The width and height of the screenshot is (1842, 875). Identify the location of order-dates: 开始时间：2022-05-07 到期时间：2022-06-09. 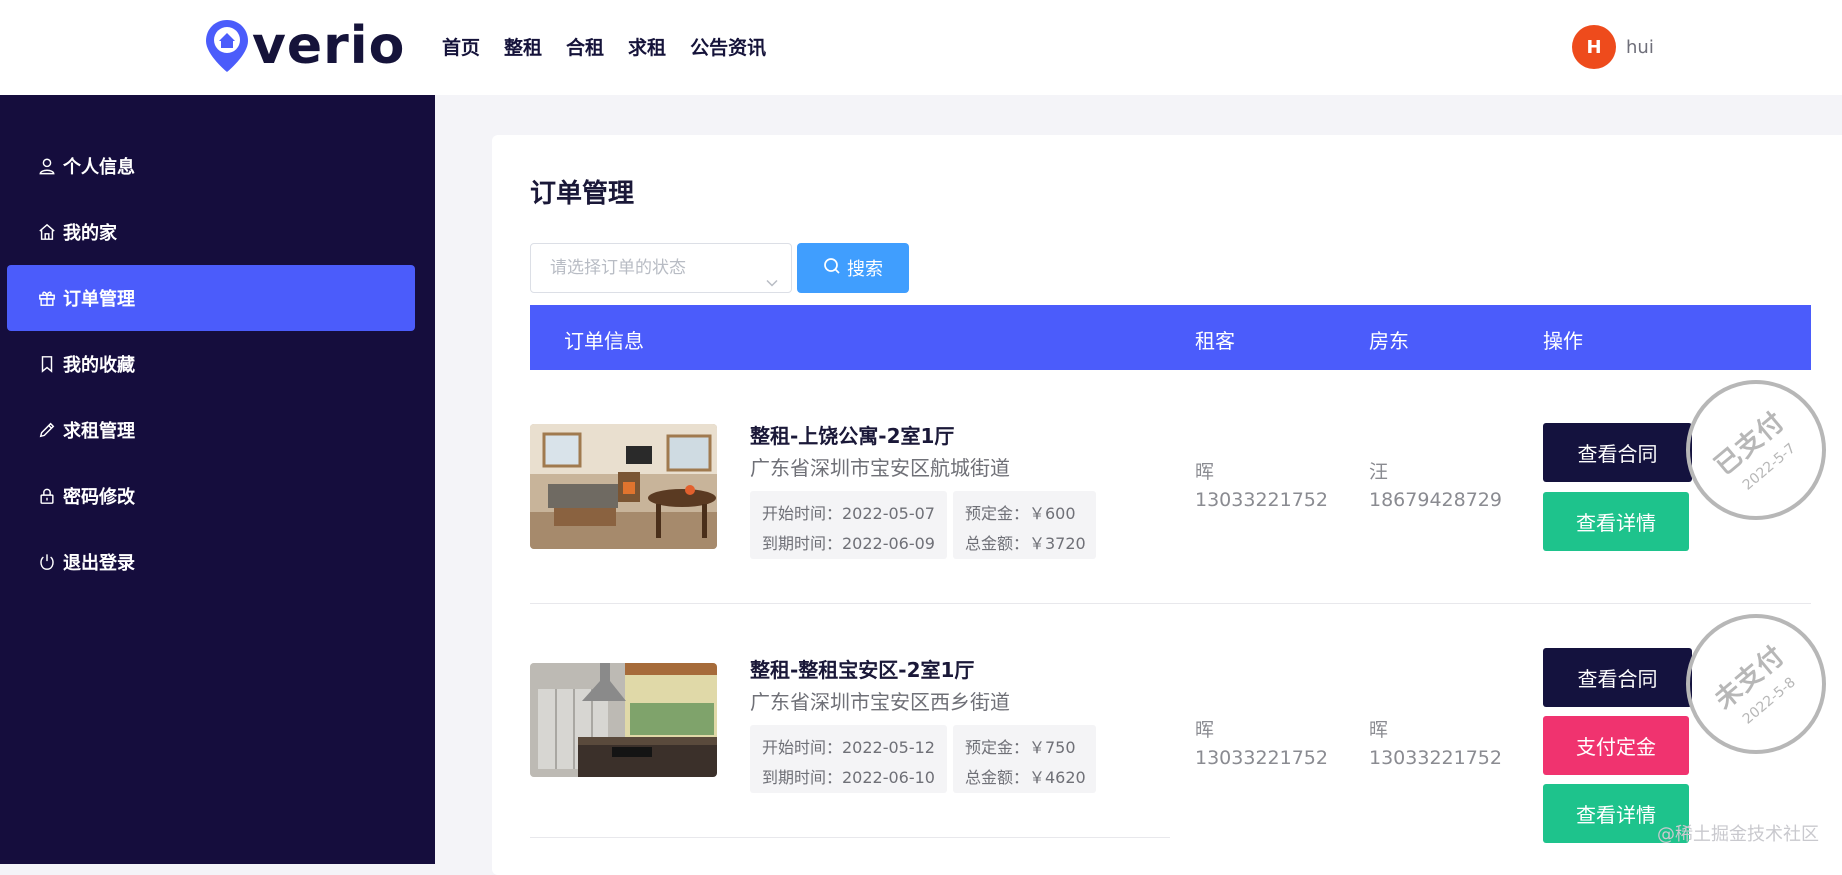
(848, 525).